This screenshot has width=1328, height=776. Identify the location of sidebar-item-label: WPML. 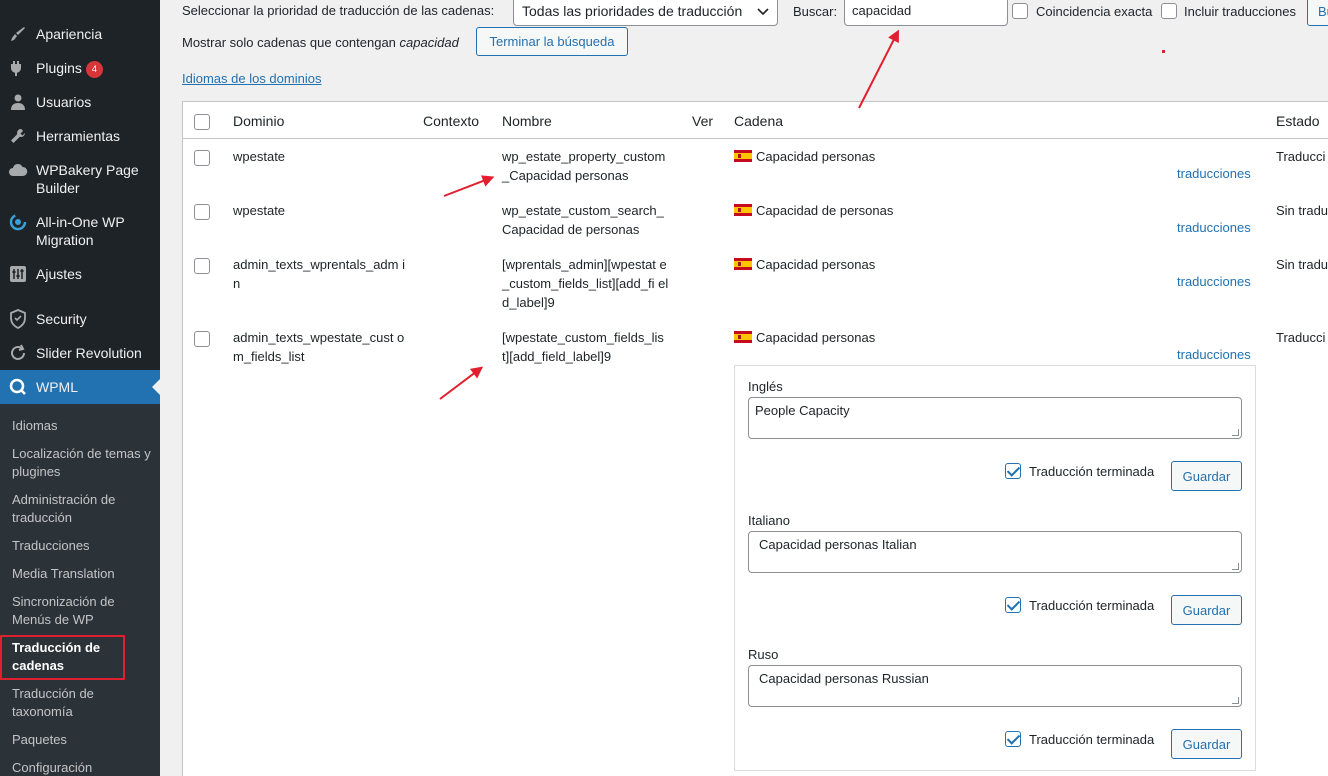
(57, 387).